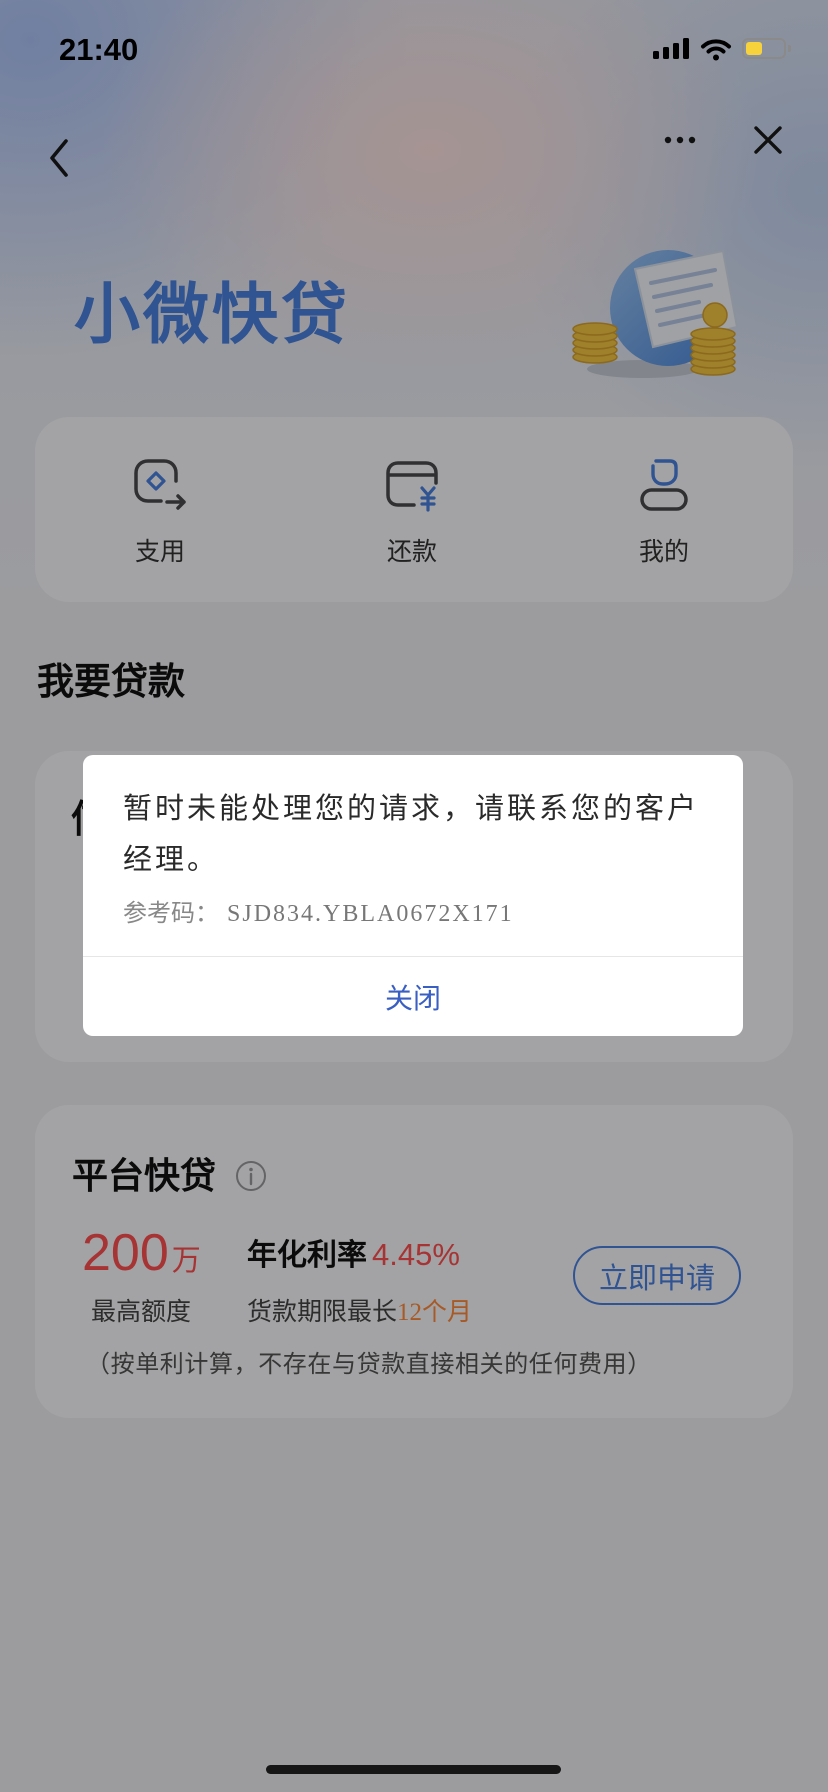 This screenshot has height=1792, width=828. I want to click on battery-nub, so click(789, 48).